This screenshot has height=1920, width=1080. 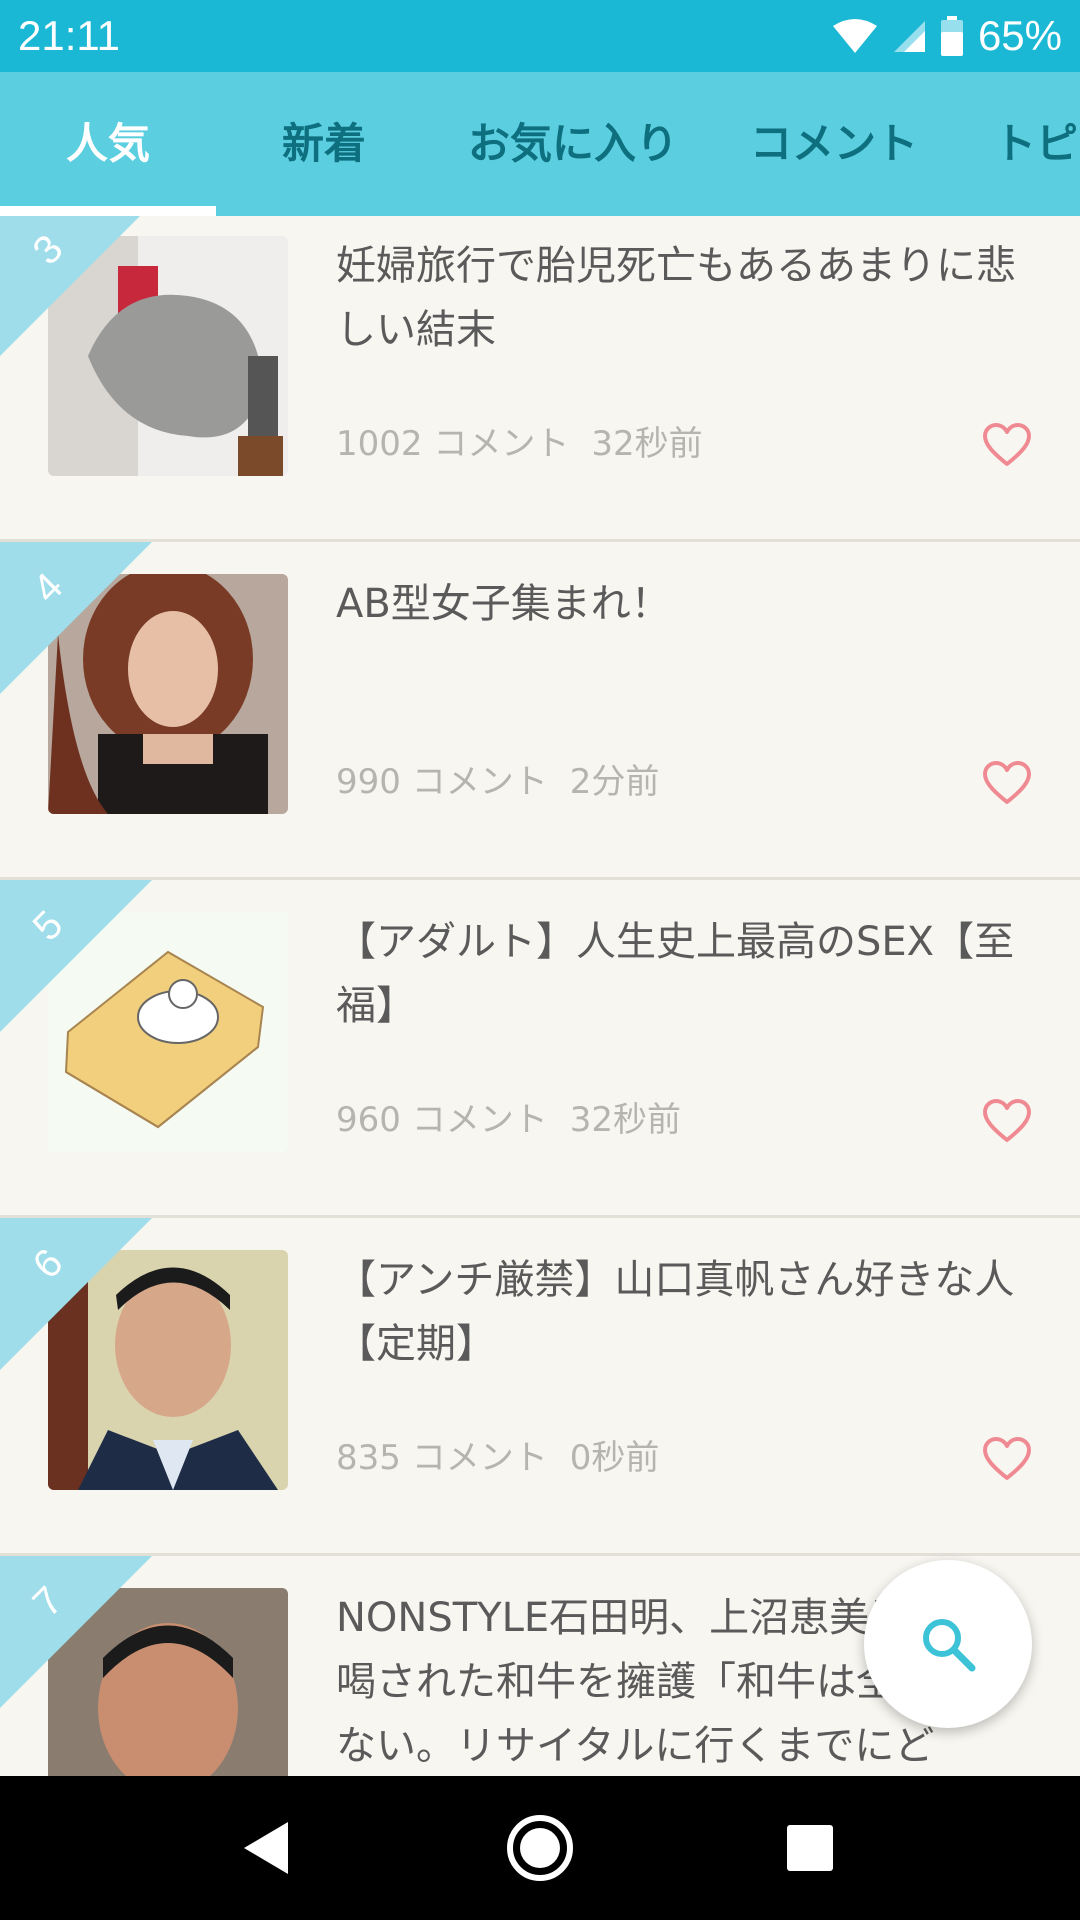 I want to click on comment-count: 1002 コメント, so click(x=453, y=444).